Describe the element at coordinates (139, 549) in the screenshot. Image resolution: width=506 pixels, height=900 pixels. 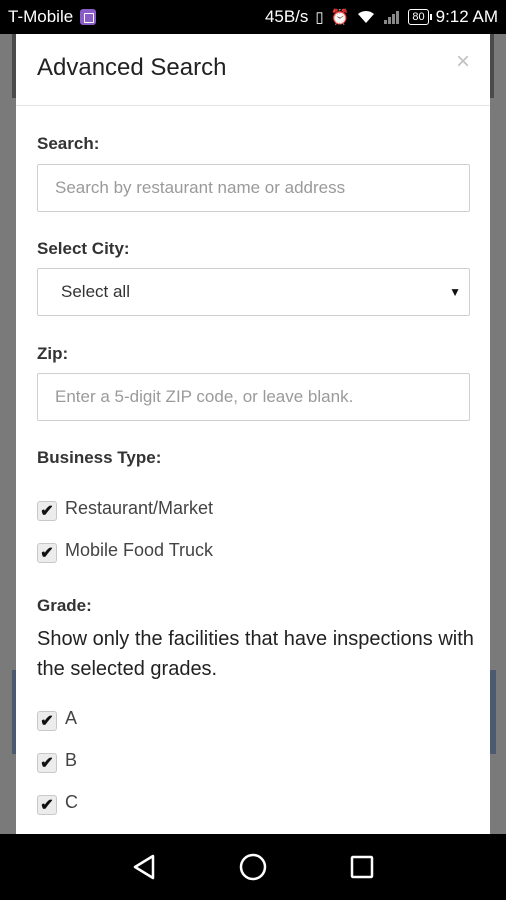
I see `option-label: Mobile Food Truck` at that location.